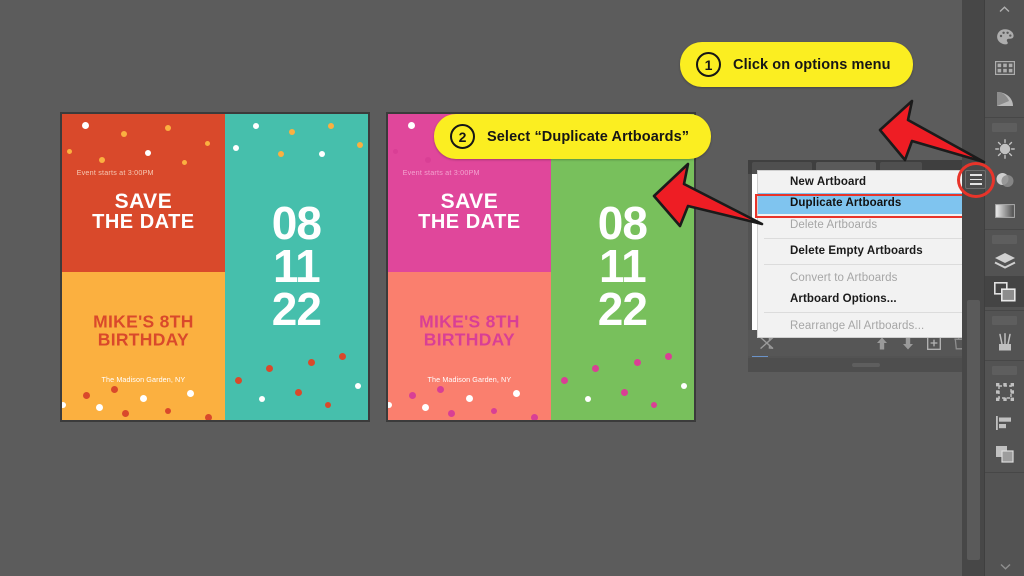 This screenshot has height=576, width=1024. I want to click on callout-step-1-text: Click on options menu, so click(812, 64).